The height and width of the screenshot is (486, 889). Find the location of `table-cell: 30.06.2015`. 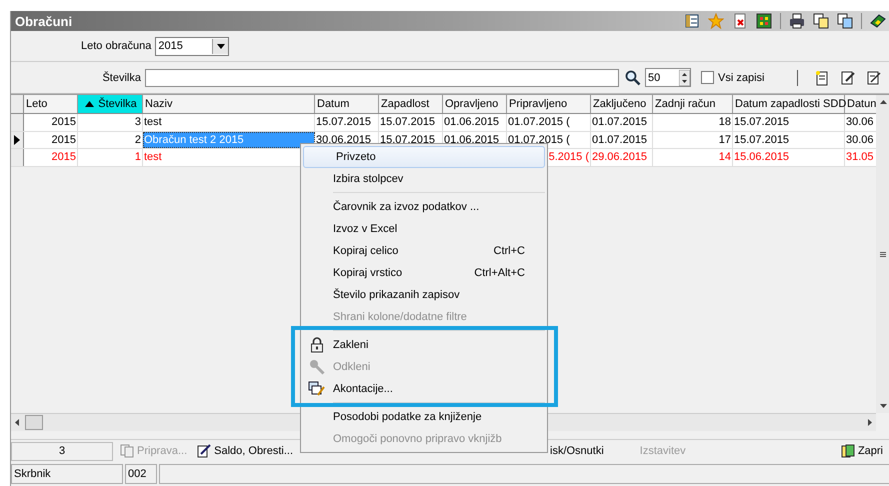

table-cell: 30.06.2015 is located at coordinates (344, 140).